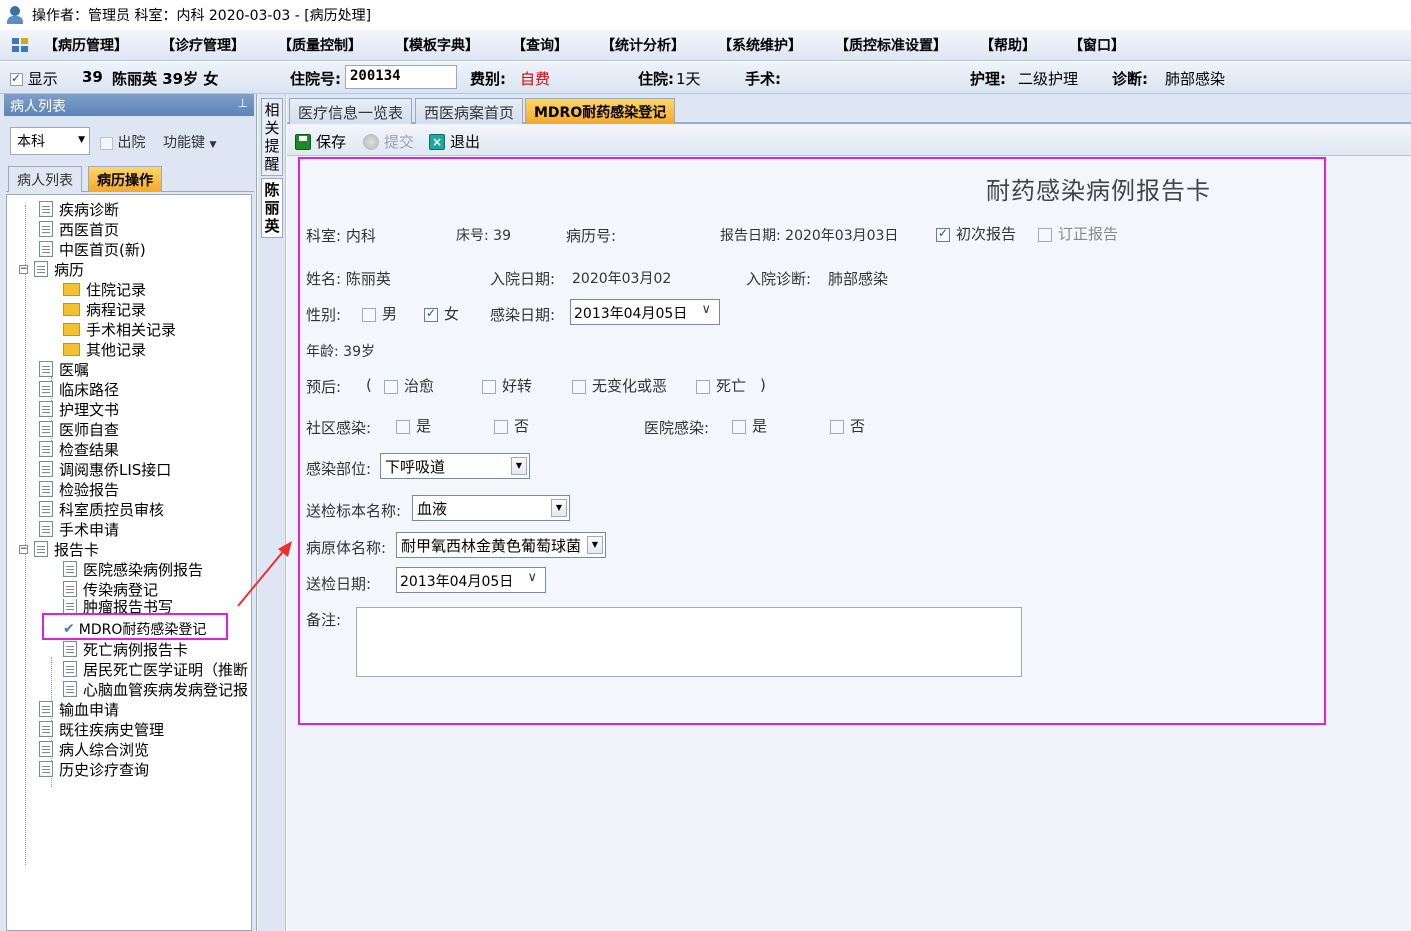  Describe the element at coordinates (64, 369) in the screenshot. I see `tree-item-orders: 医嘱` at that location.